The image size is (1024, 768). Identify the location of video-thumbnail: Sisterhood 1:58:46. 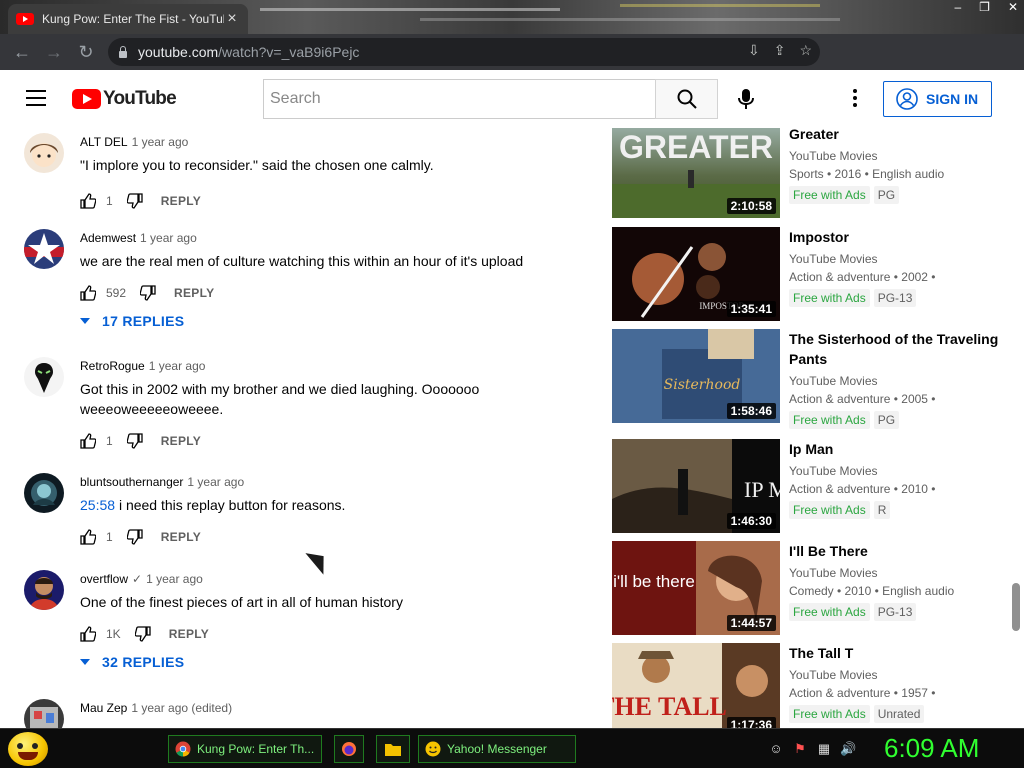
(696, 376).